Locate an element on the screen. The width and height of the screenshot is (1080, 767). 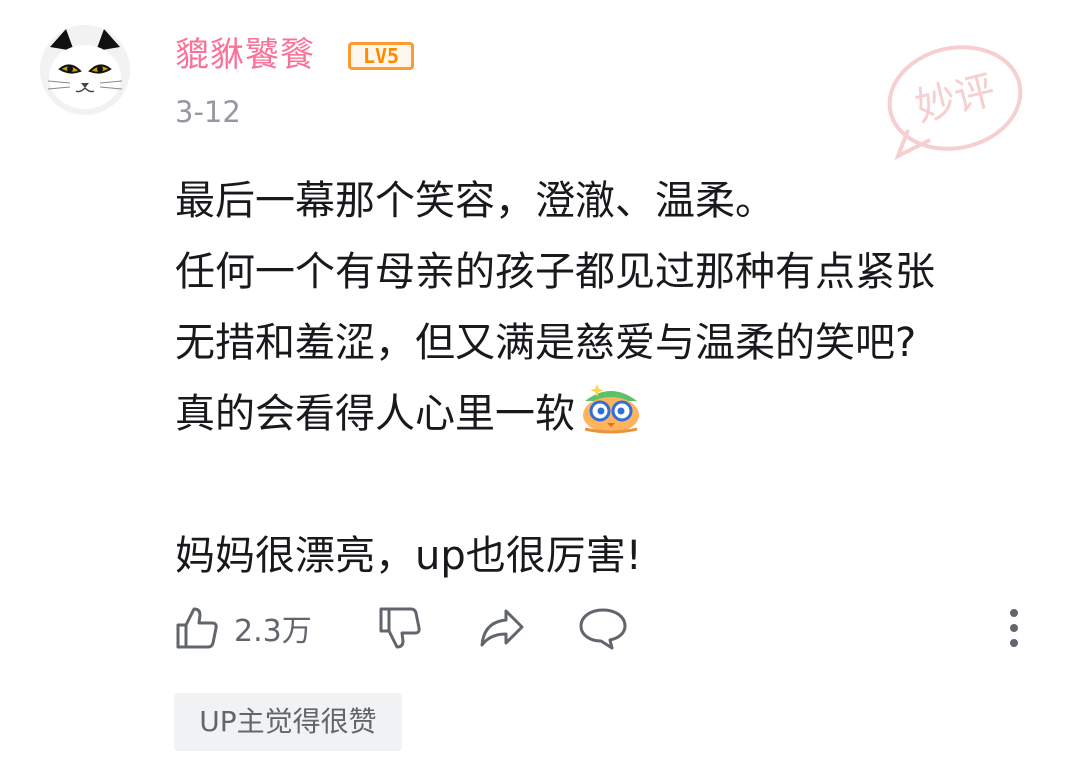
level-badge: LV5 is located at coordinates (381, 56).